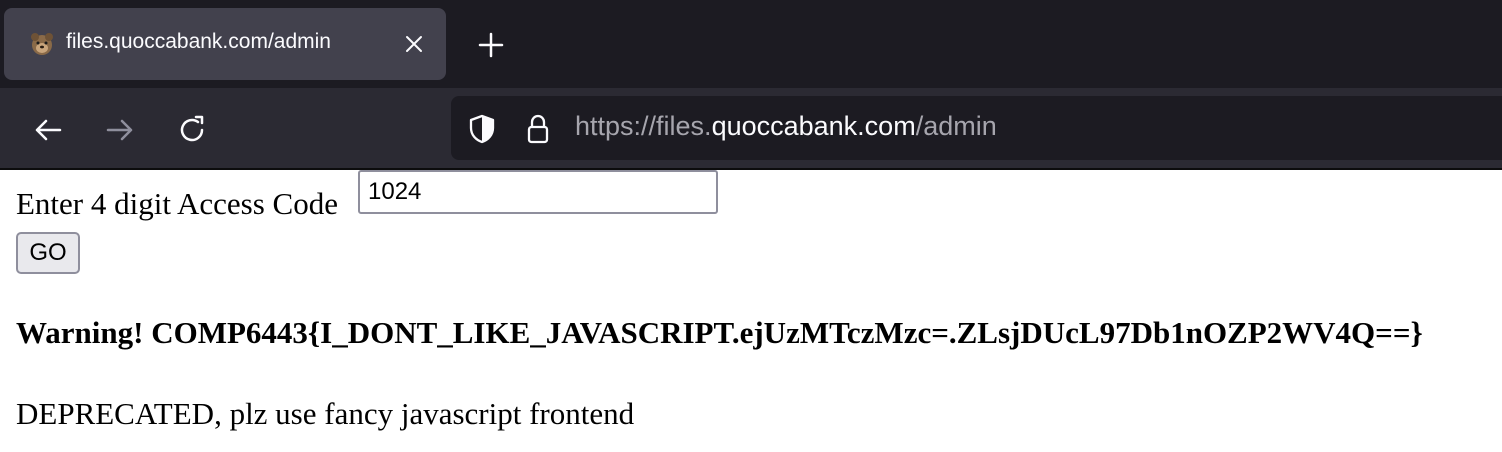 The height and width of the screenshot is (452, 1502). Describe the element at coordinates (538, 129) in the screenshot. I see `padlock-icon` at that location.